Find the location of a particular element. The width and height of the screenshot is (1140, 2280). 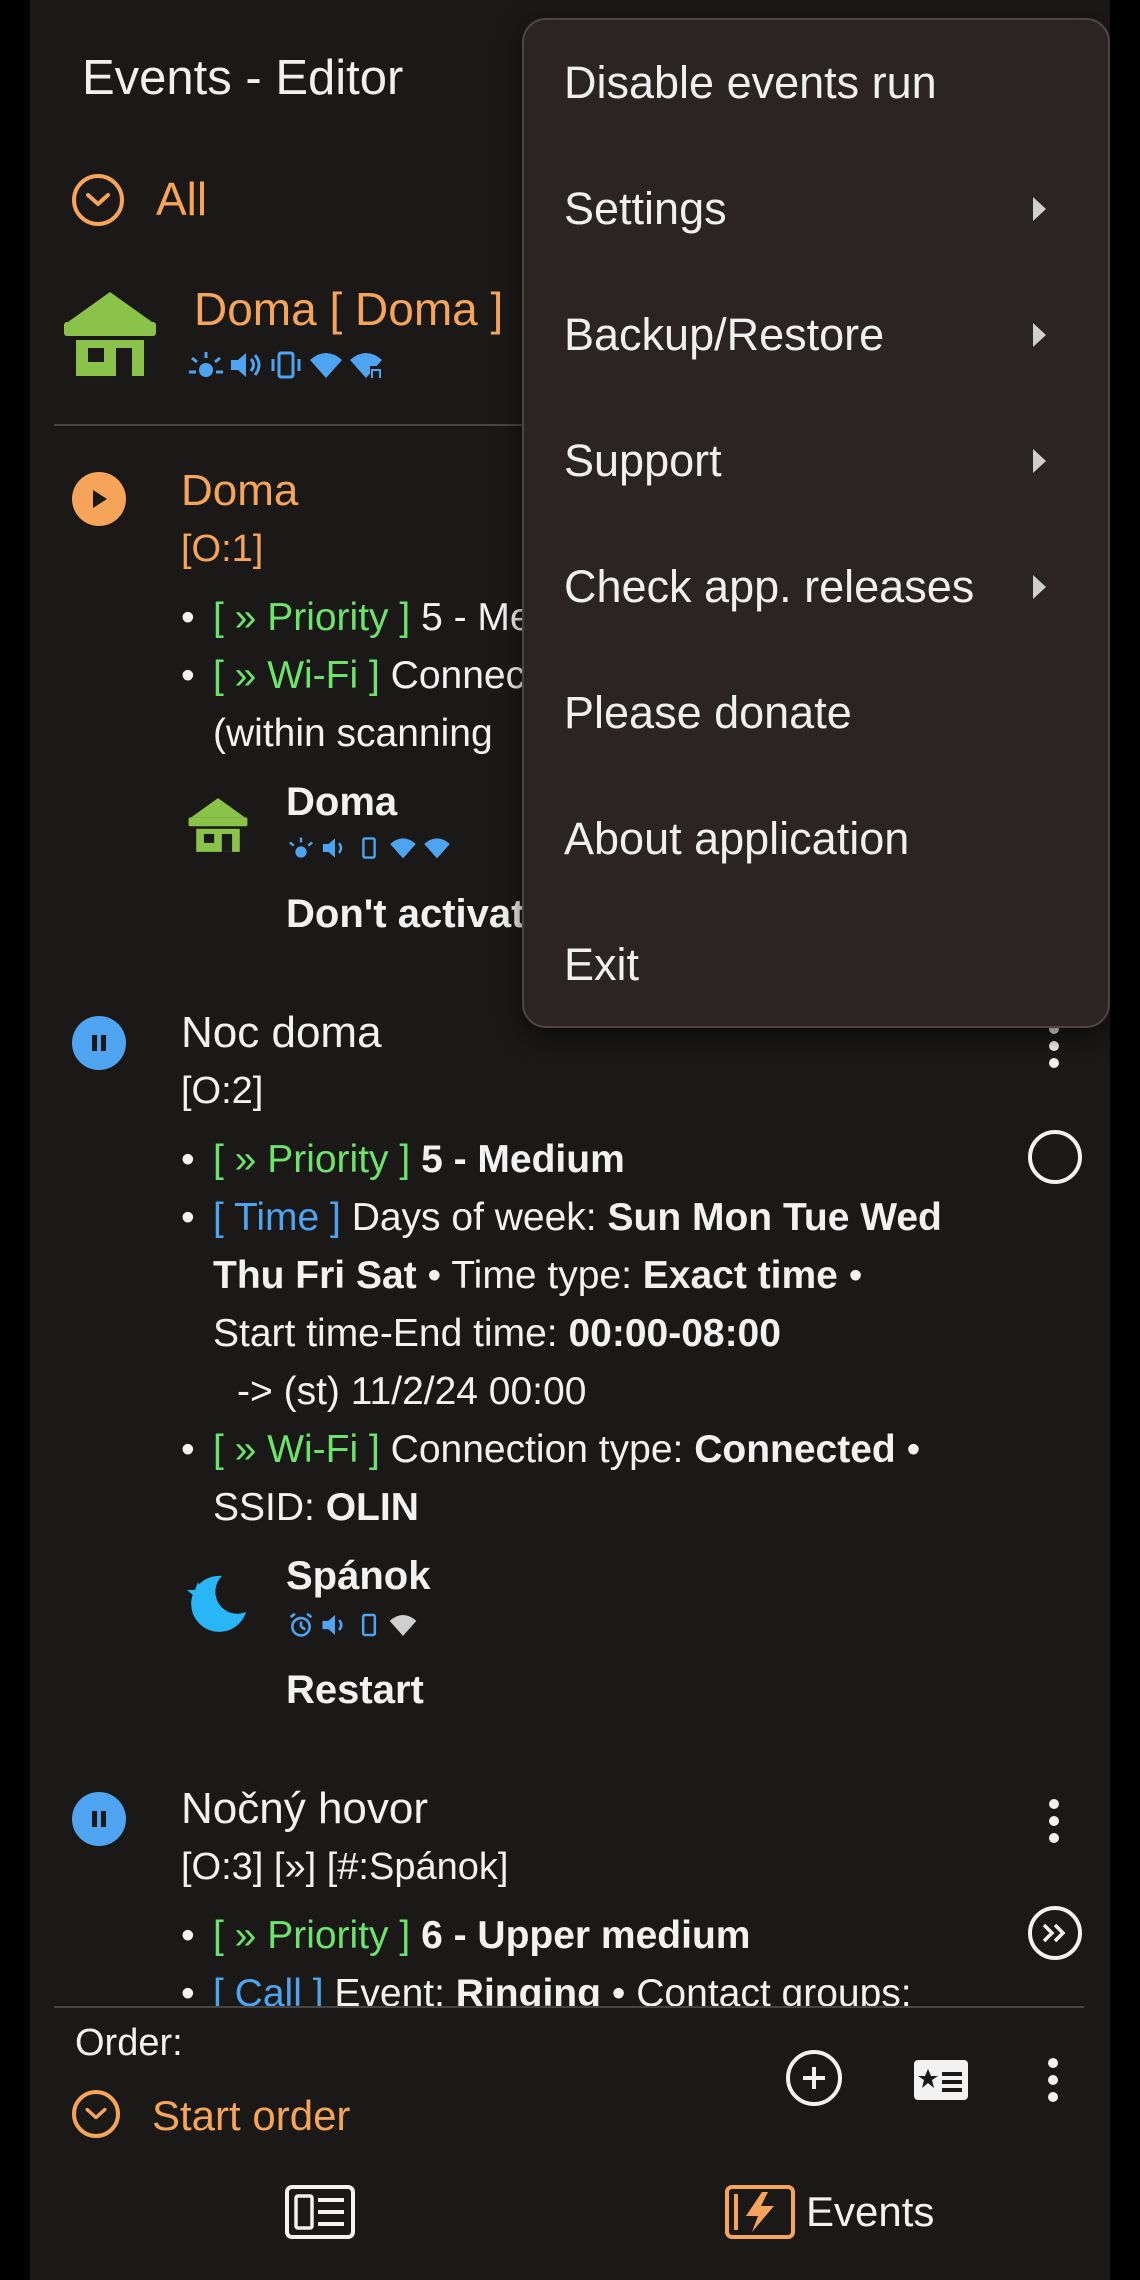

menu-item-about: About application is located at coordinates (816, 839).